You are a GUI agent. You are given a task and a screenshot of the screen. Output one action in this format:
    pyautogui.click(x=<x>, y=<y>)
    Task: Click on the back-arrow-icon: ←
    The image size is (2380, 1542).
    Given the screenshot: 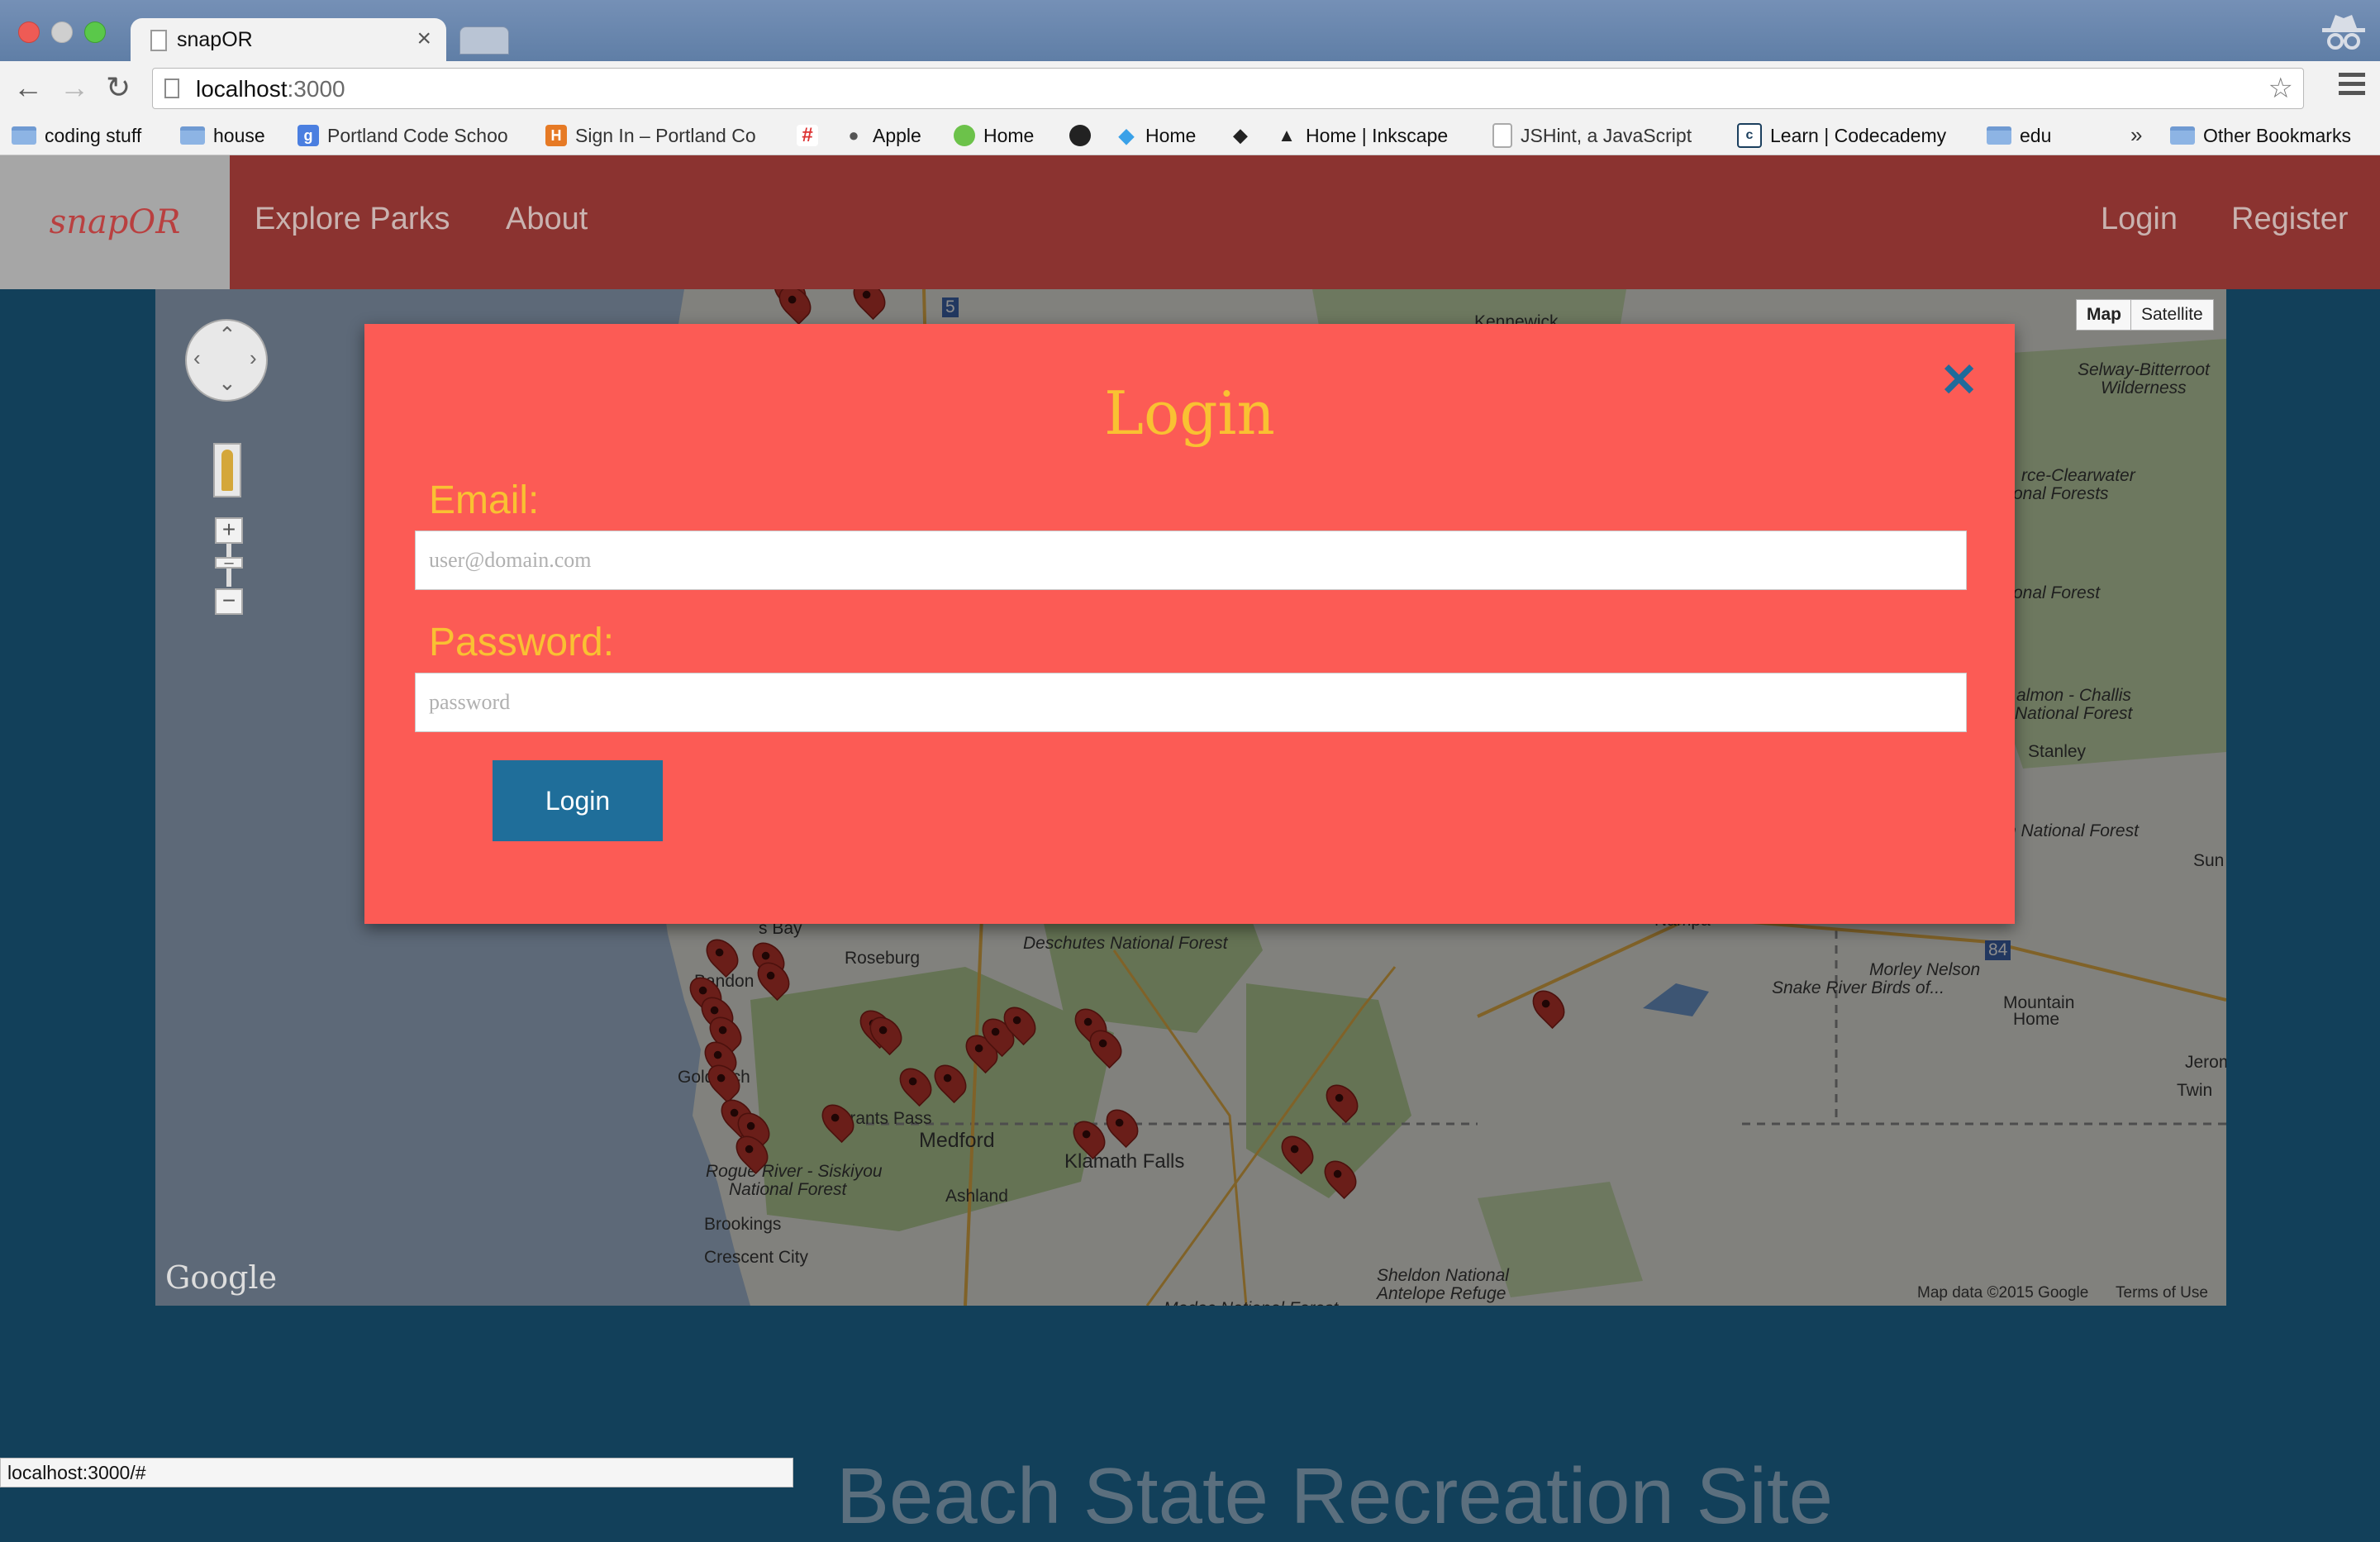 What is the action you would take?
    pyautogui.click(x=28, y=87)
    